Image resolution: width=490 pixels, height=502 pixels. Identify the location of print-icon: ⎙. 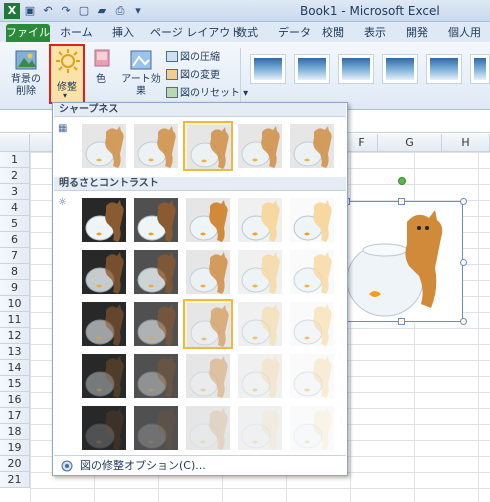
(120, 11).